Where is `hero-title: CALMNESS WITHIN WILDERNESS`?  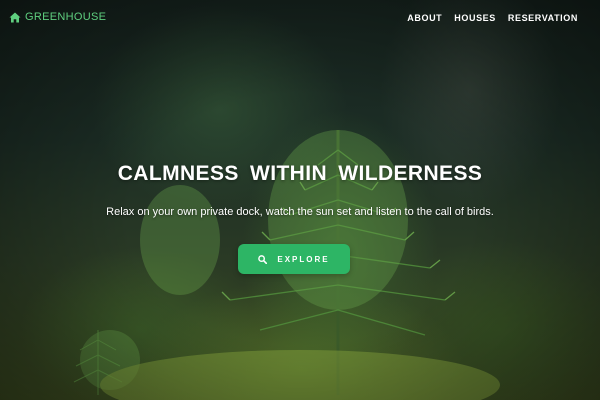 hero-title: CALMNESS WITHIN WILDERNESS is located at coordinates (300, 173).